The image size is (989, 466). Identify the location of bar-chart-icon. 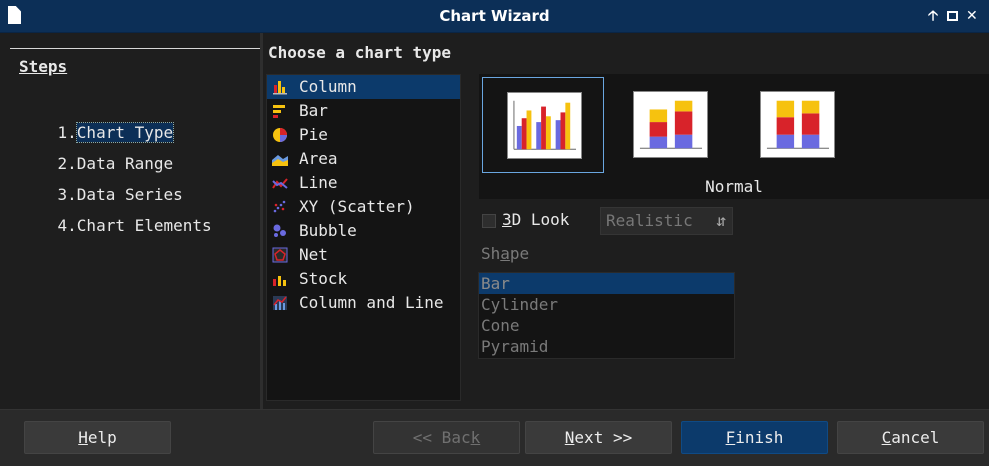
(279, 111).